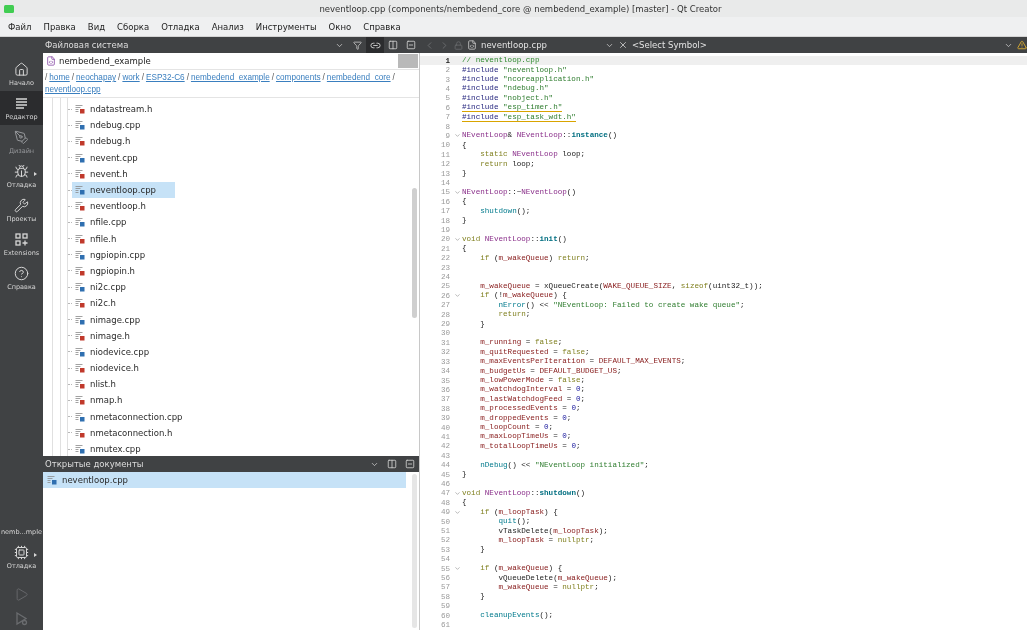 Image resolution: width=1027 pixels, height=630 pixels. I want to click on file-item: neventloop.h, so click(110, 206).